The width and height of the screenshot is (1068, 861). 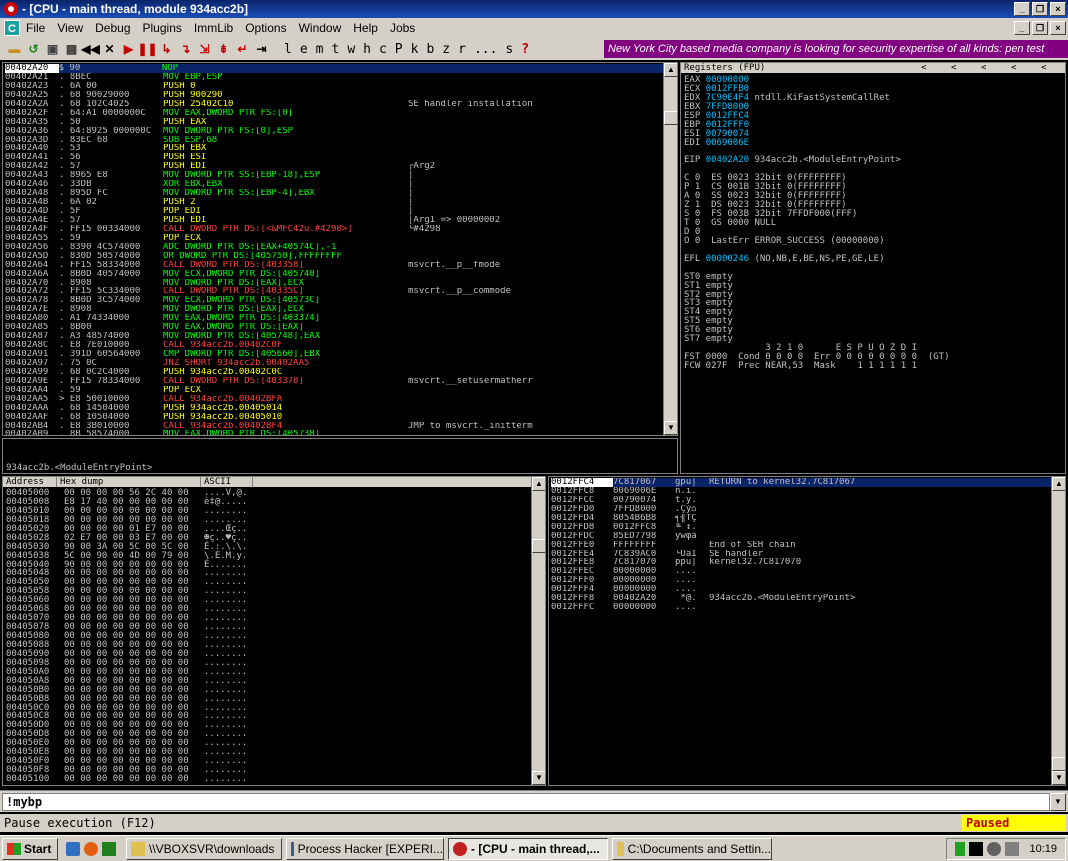 What do you see at coordinates (109, 848) in the screenshot?
I see `quicklaunch-cmd-icon` at bounding box center [109, 848].